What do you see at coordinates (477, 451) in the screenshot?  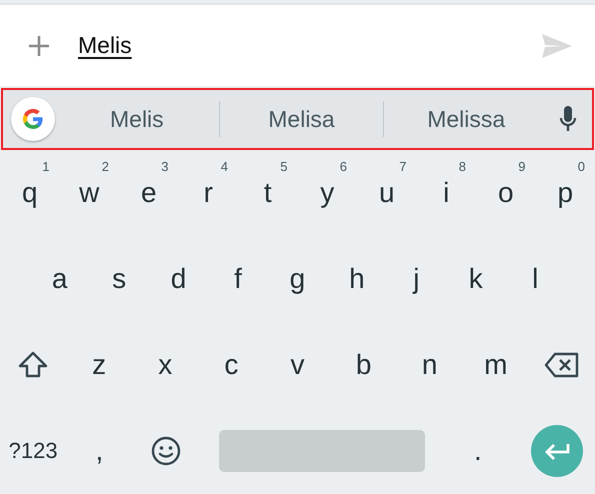 I see `punctuation-key: .` at bounding box center [477, 451].